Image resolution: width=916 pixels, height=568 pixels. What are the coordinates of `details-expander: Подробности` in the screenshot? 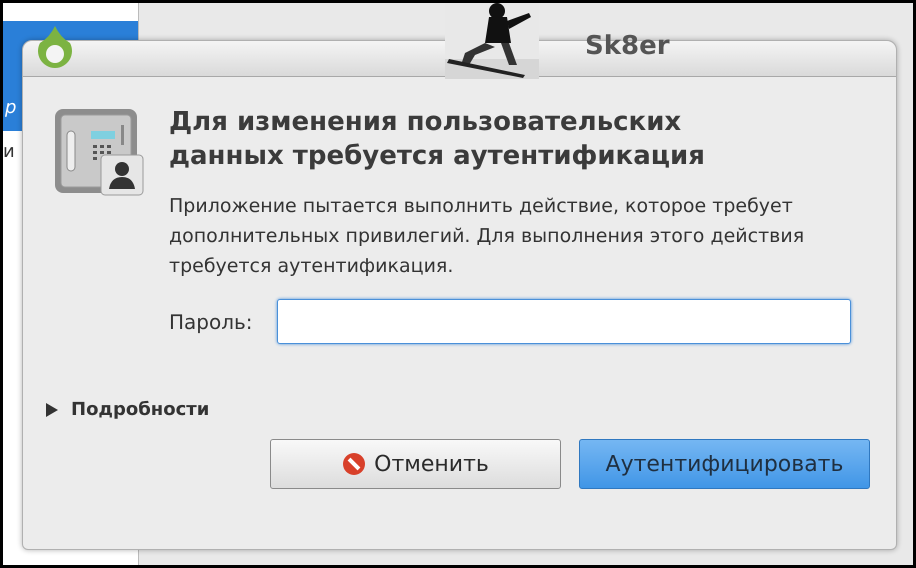 It's located at (127, 409).